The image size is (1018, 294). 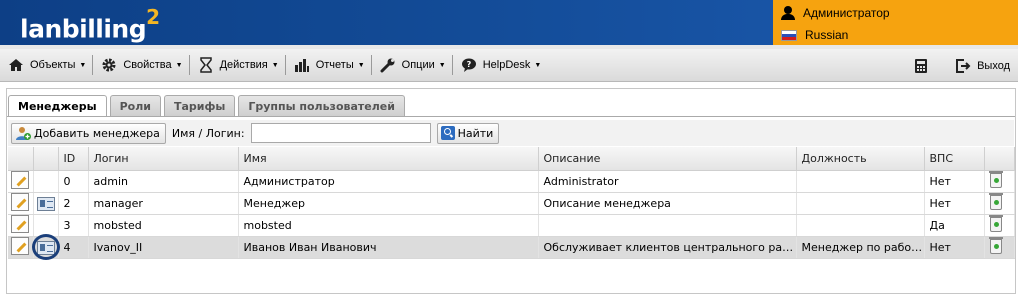 What do you see at coordinates (163, 203) in the screenshot?
I see `cell-login: manager` at bounding box center [163, 203].